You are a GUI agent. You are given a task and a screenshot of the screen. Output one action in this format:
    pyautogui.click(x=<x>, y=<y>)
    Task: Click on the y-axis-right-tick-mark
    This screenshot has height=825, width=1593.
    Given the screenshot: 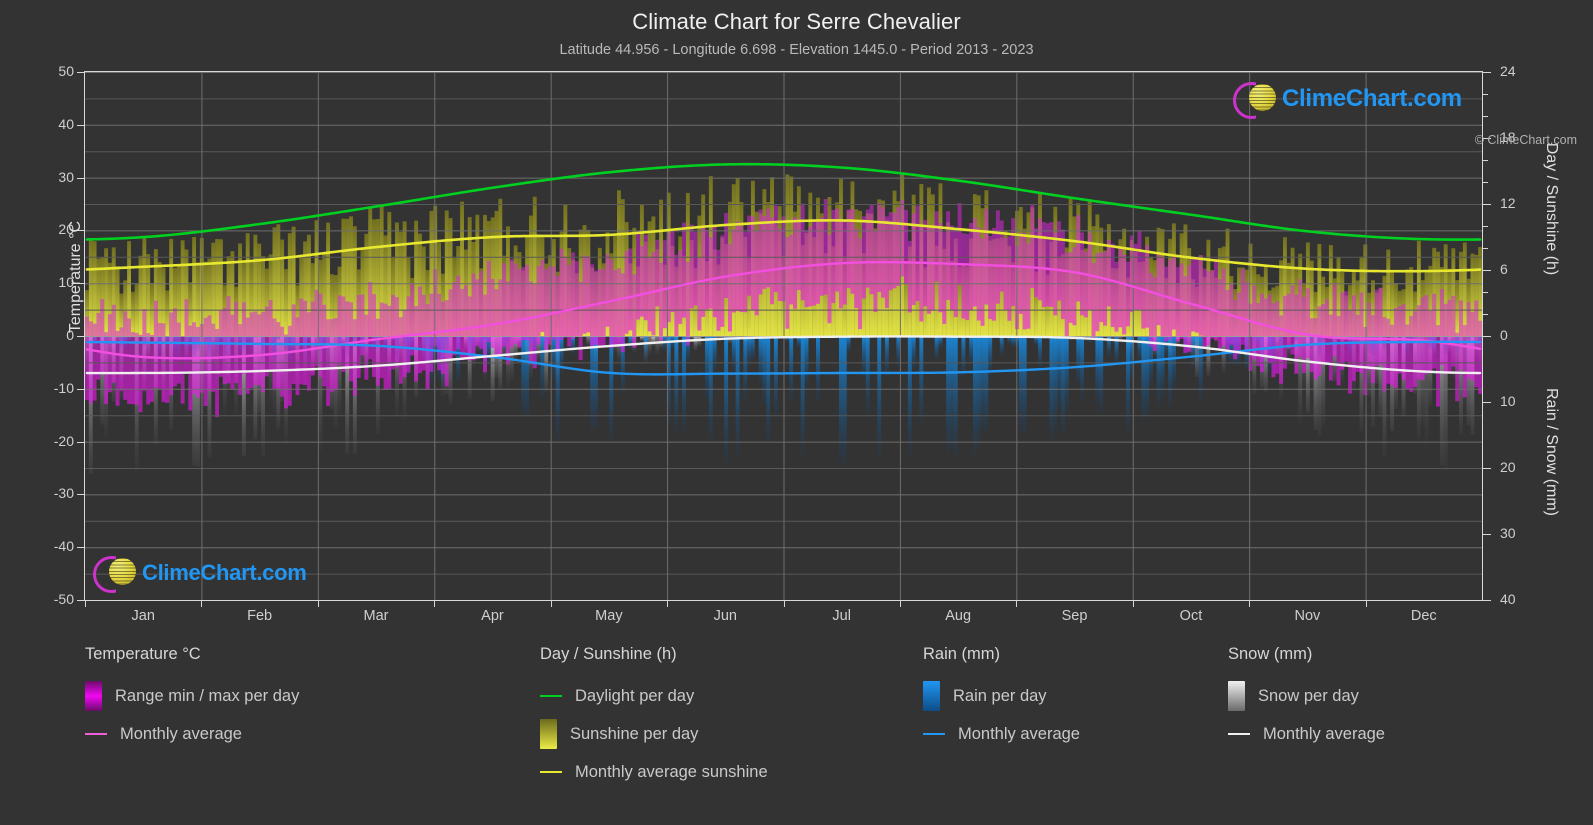 What is the action you would take?
    pyautogui.click(x=1487, y=600)
    